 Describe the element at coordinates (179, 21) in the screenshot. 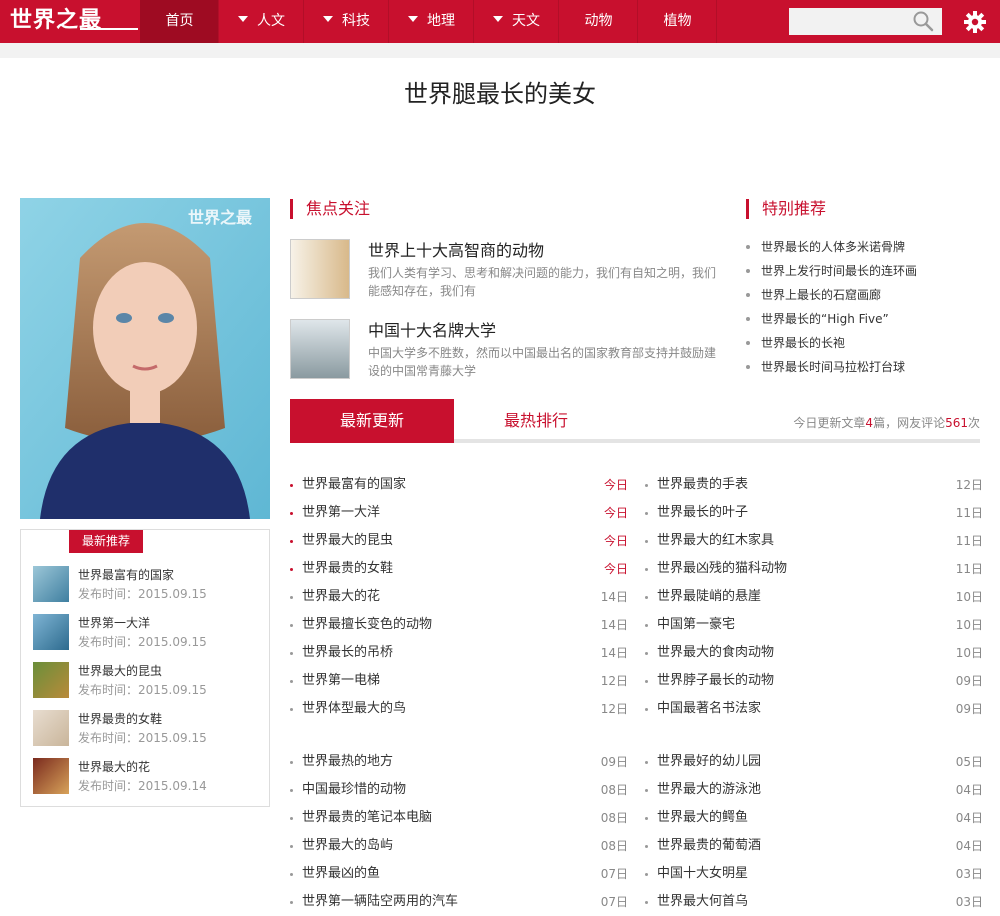

I see `nav-item: 首页` at that location.